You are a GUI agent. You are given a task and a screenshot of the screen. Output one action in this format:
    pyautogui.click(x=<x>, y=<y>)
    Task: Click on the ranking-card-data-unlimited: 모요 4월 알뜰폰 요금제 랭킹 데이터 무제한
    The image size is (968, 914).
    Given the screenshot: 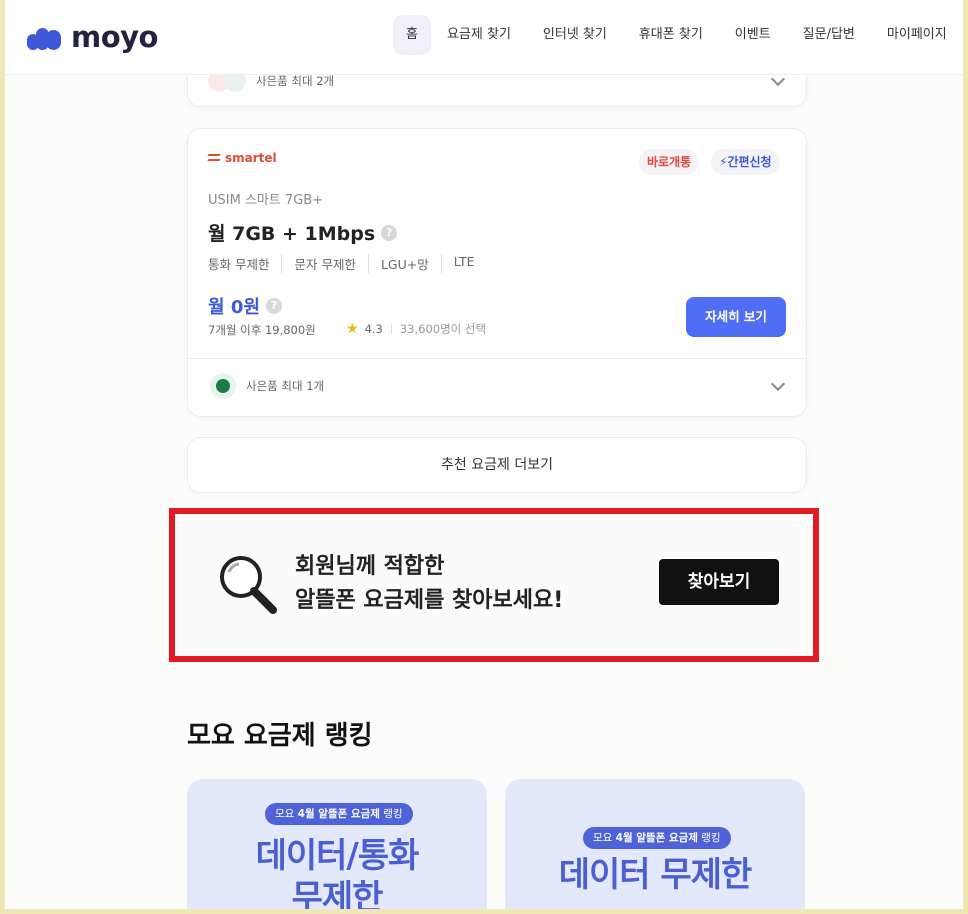 What is the action you would take?
    pyautogui.click(x=655, y=844)
    